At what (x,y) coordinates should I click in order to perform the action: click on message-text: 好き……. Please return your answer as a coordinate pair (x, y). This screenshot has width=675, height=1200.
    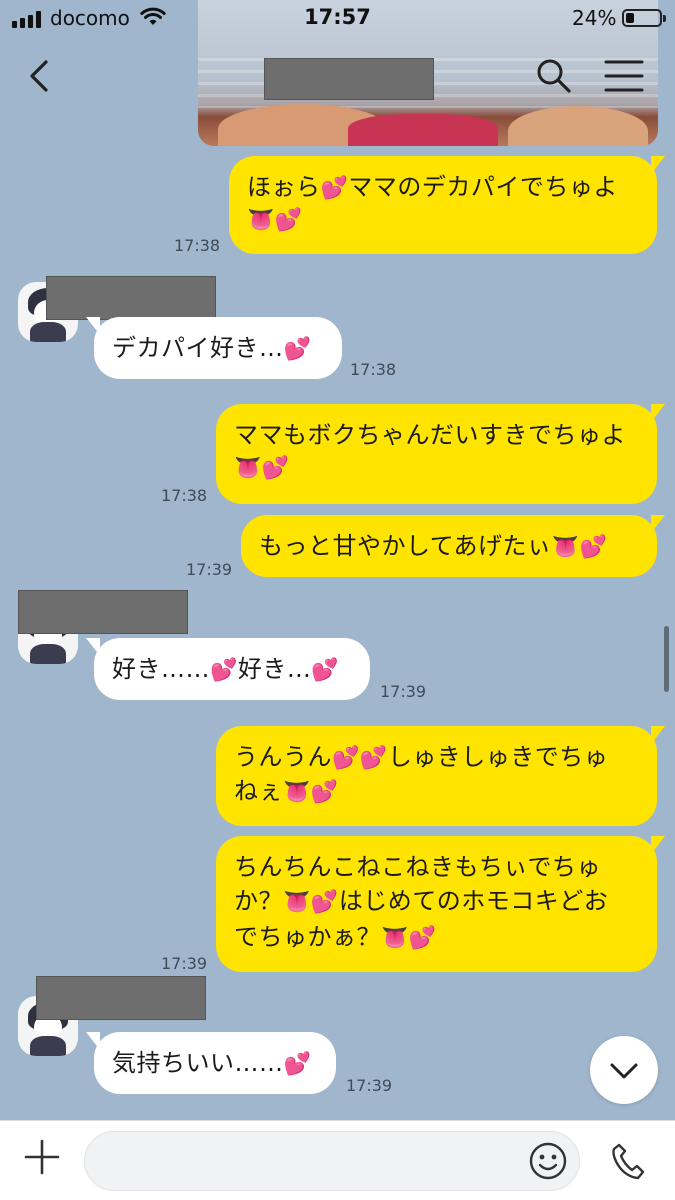
    Looking at the image, I should click on (161, 669).